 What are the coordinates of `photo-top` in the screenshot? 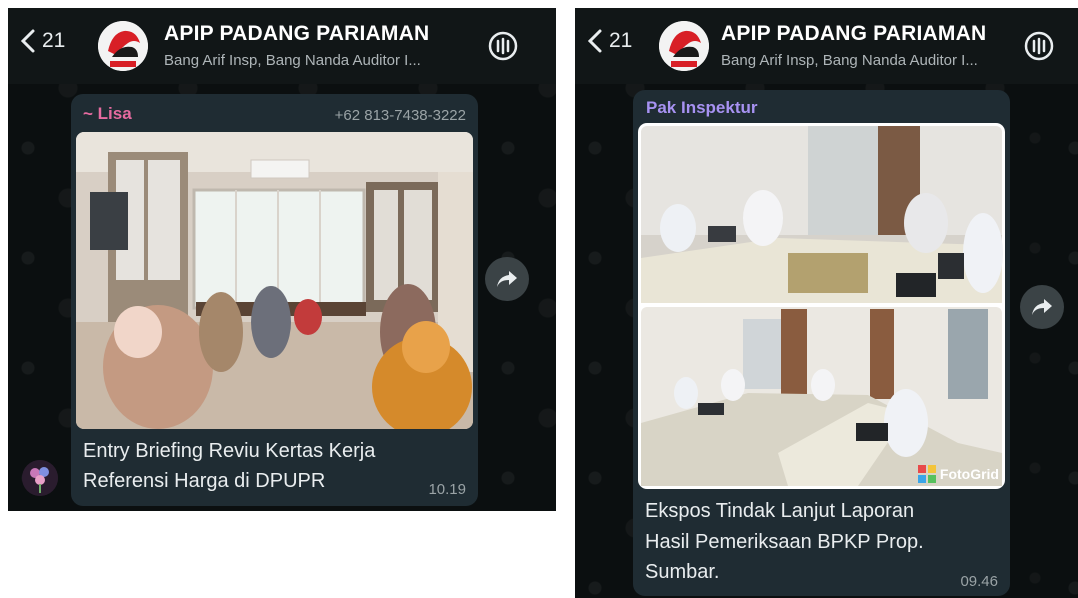 It's located at (822, 214).